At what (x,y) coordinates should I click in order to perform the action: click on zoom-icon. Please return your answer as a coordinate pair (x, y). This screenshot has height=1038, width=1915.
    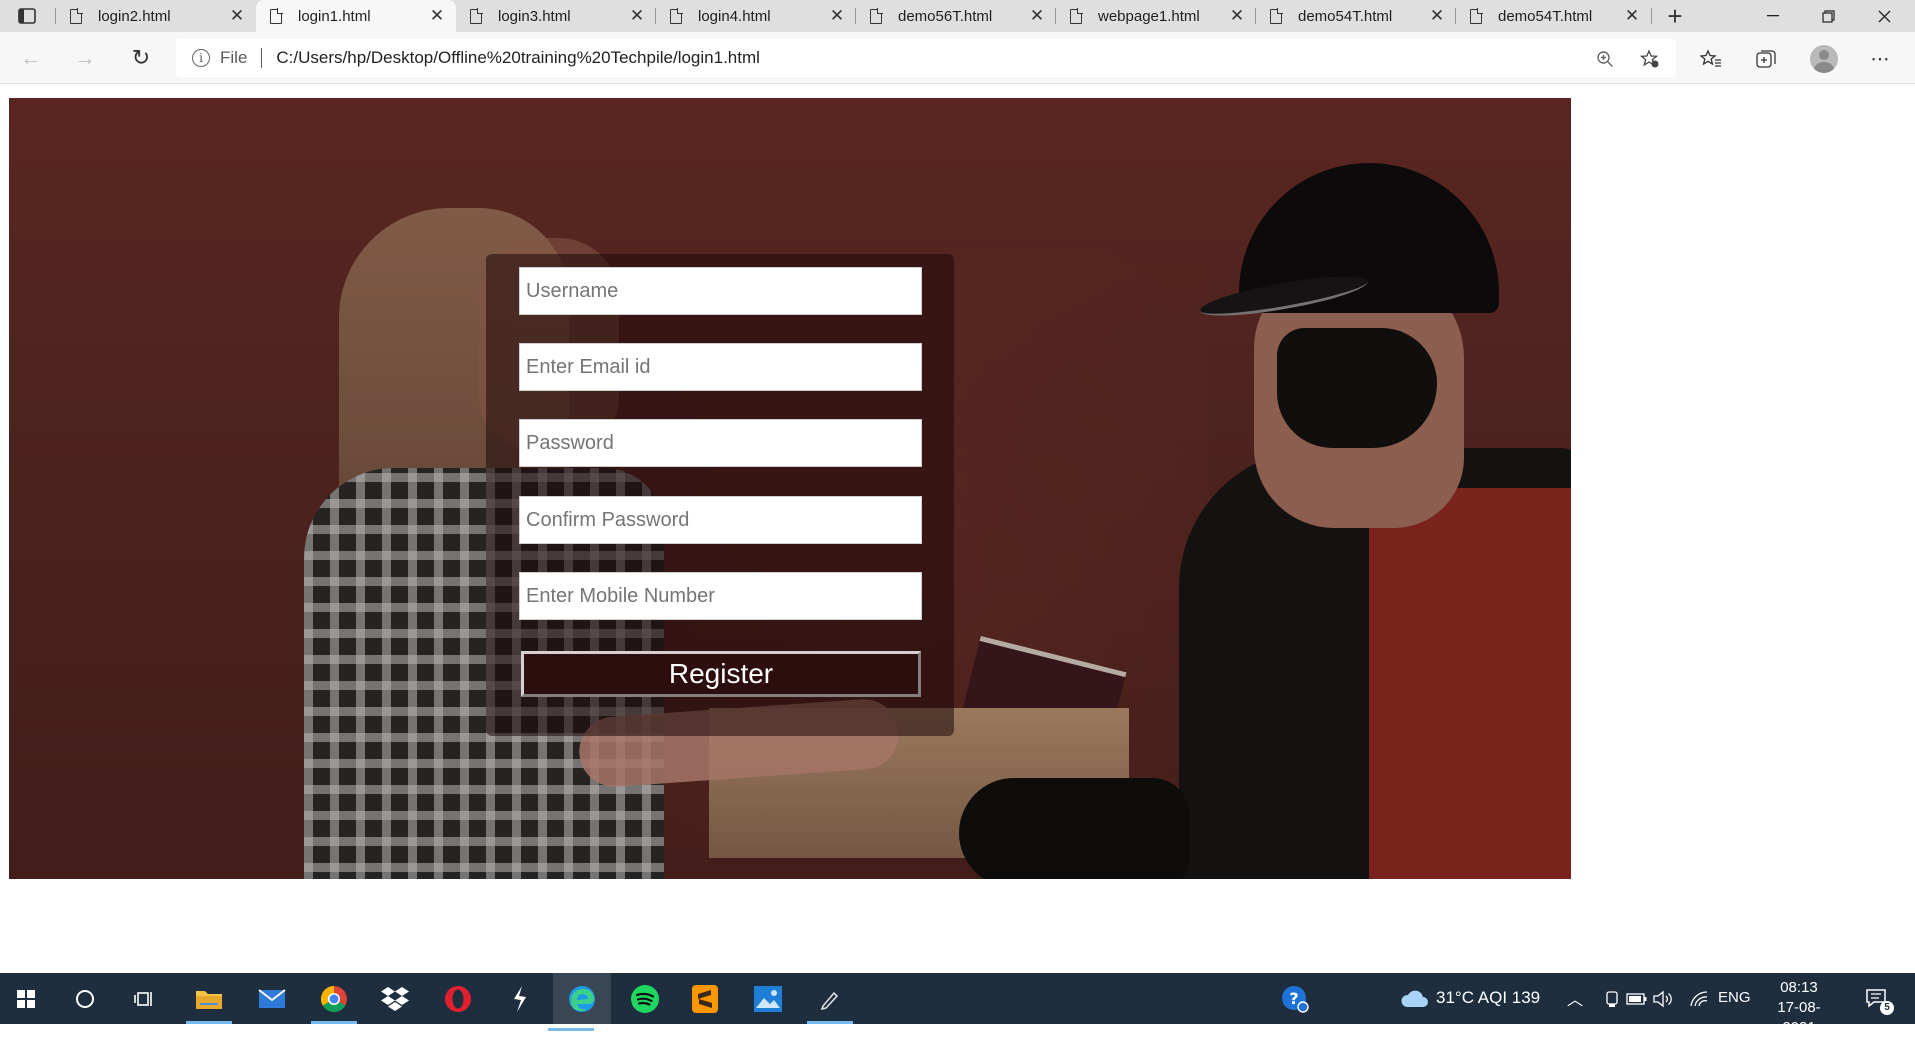
    Looking at the image, I should click on (1605, 59).